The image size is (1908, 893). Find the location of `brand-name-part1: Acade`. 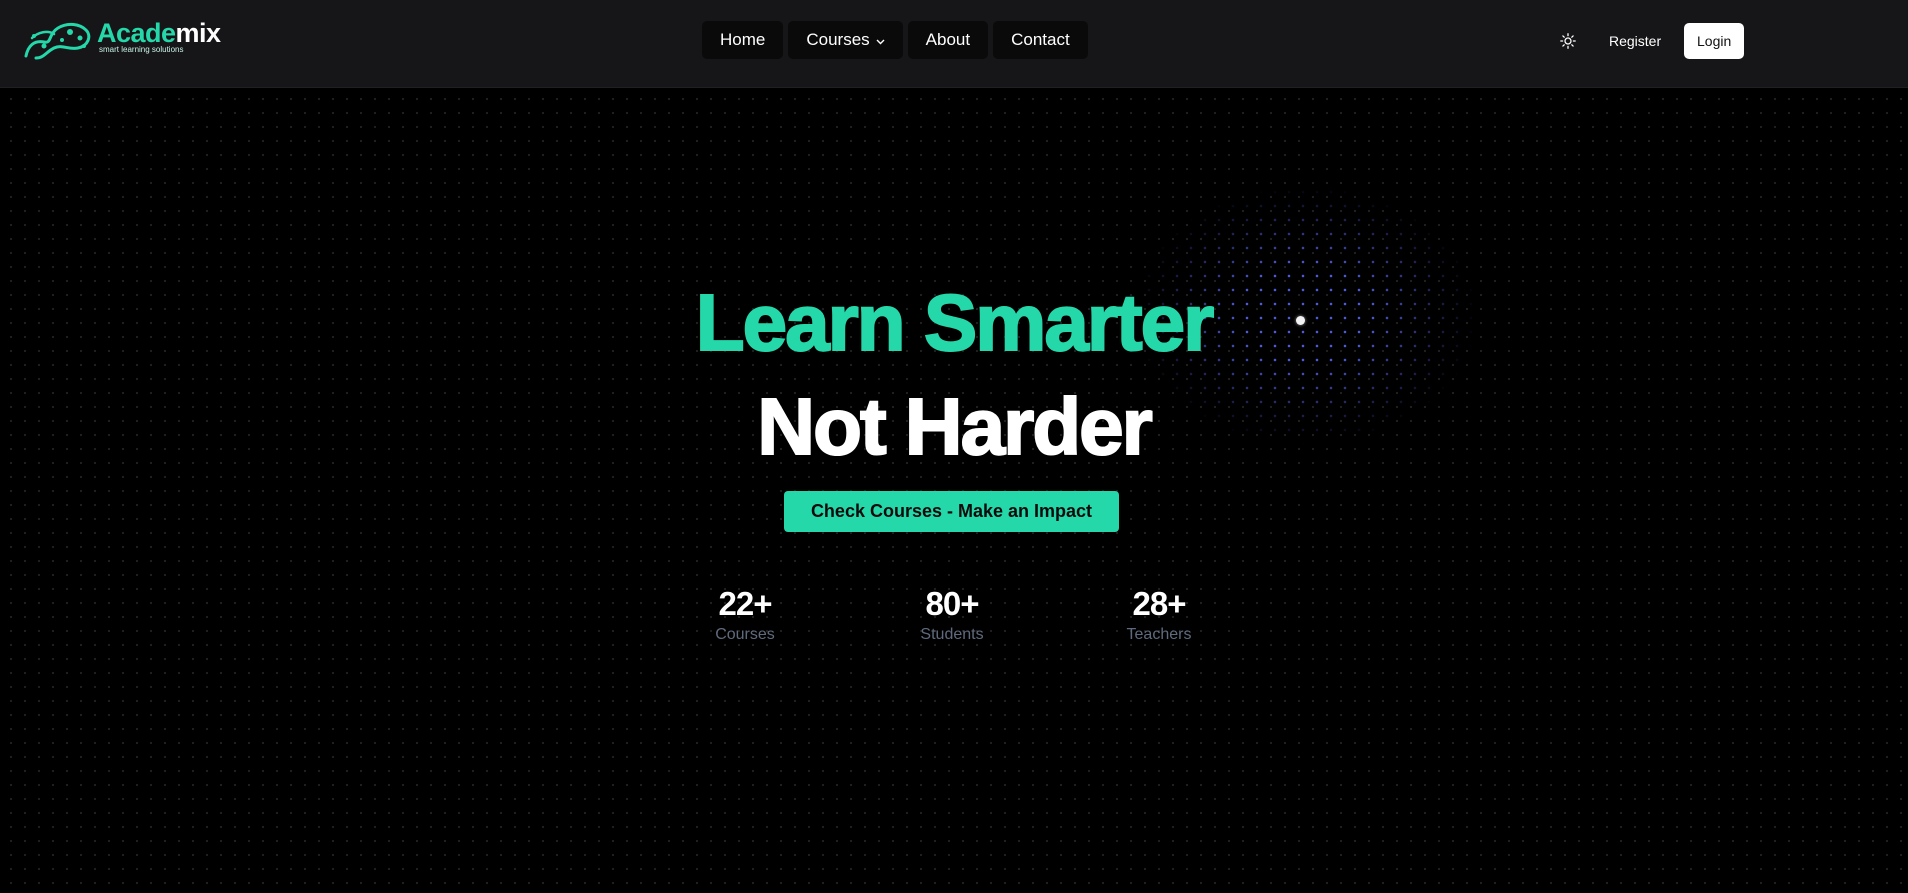

brand-name-part1: Acade is located at coordinates (136, 33).